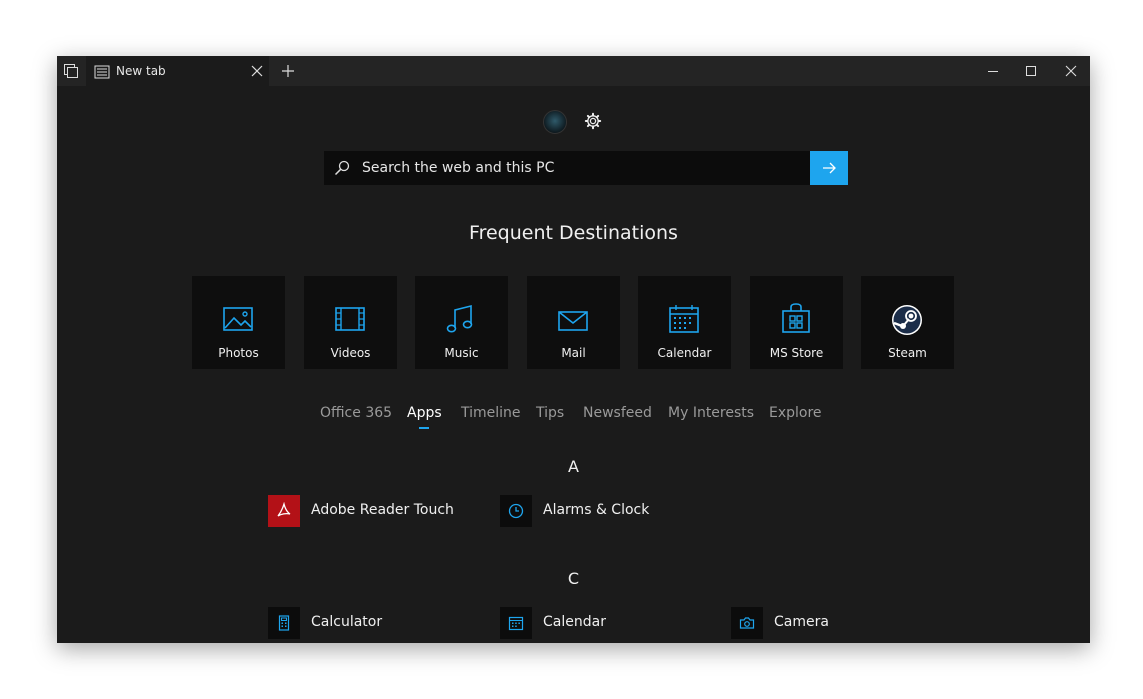  I want to click on close-window-button, so click(1071, 71).